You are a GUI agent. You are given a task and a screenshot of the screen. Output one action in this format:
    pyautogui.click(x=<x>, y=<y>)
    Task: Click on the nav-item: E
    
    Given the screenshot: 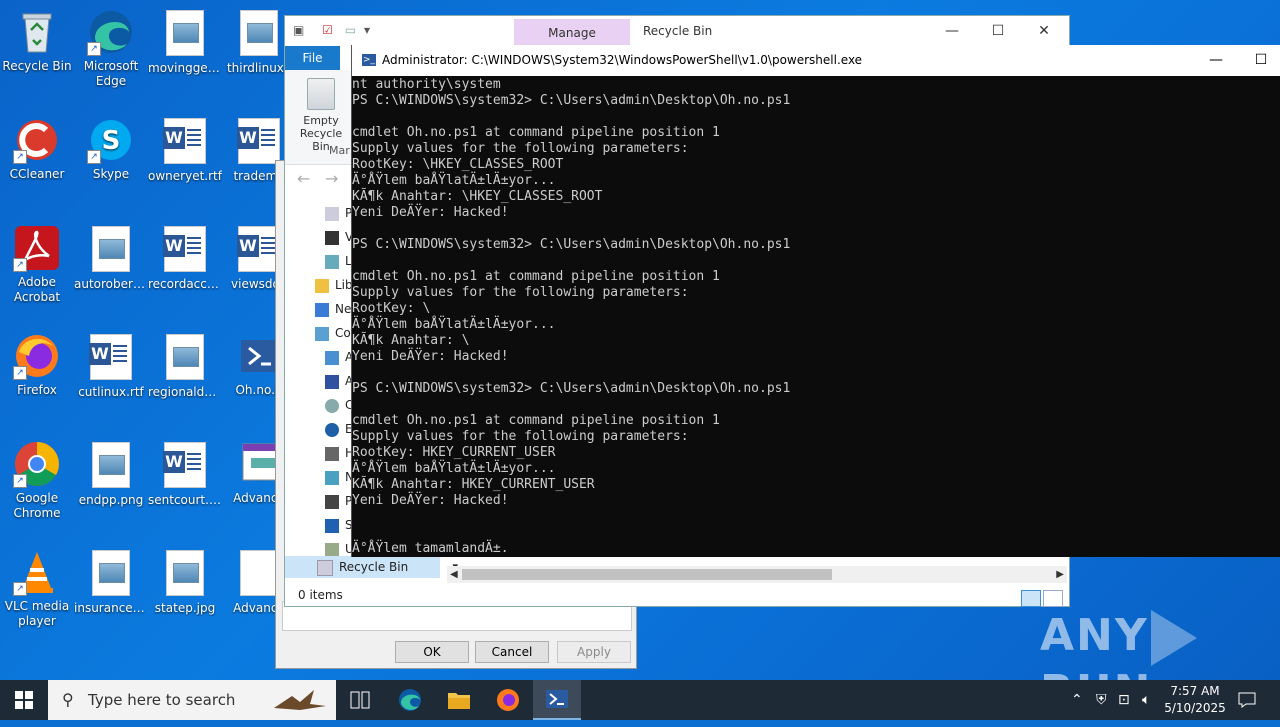 What is the action you would take?
    pyautogui.click(x=339, y=429)
    